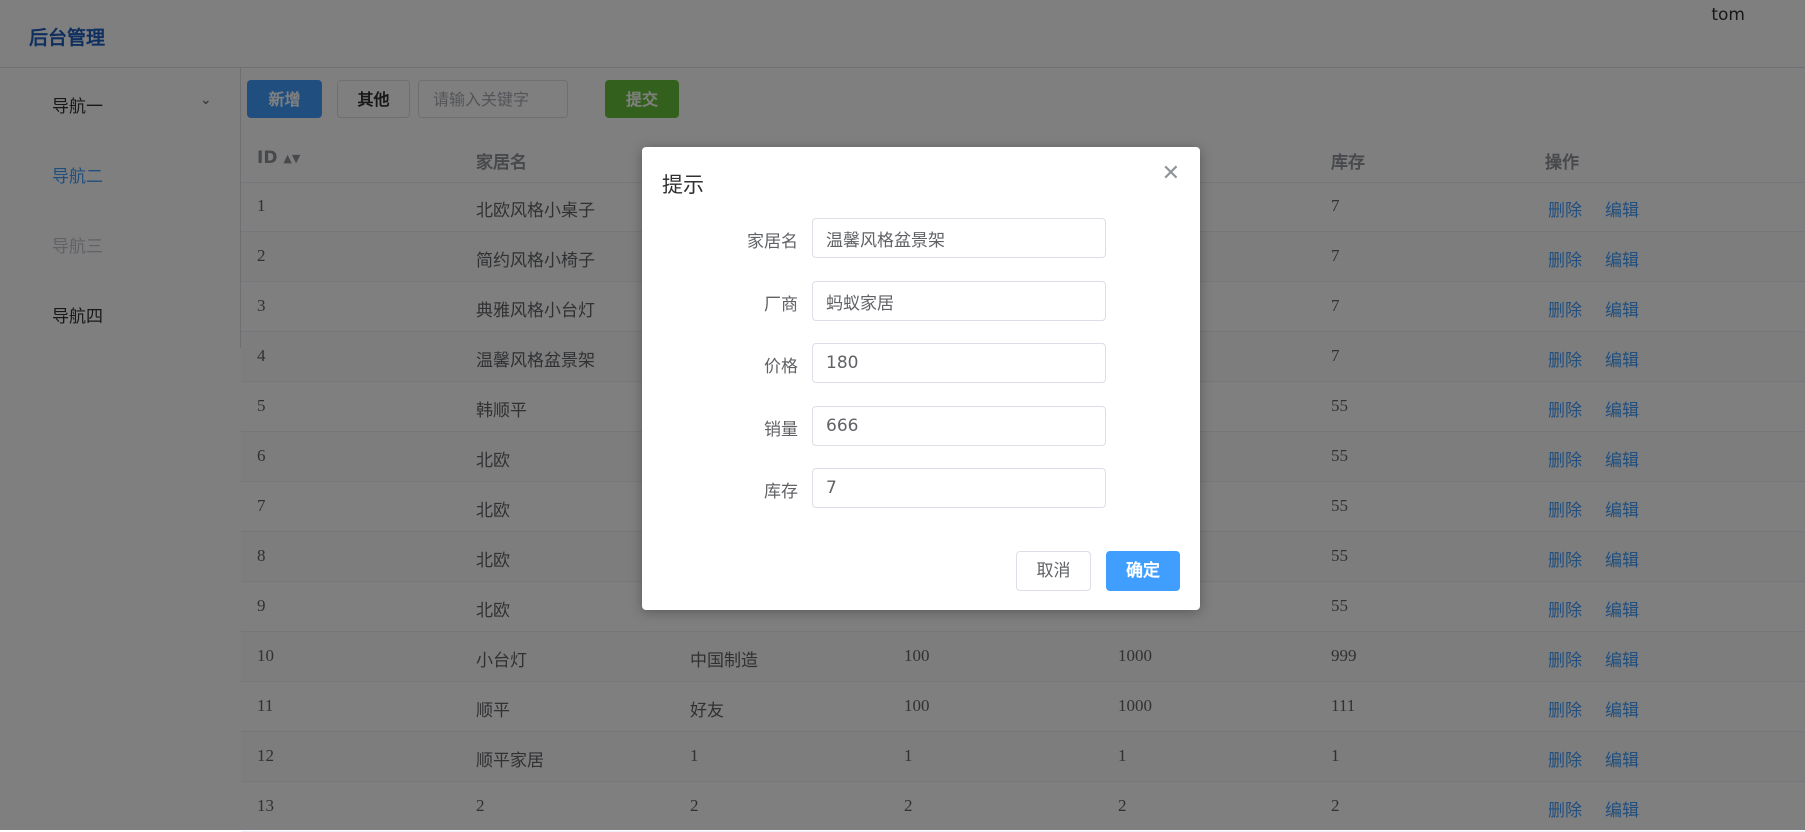 Image resolution: width=1805 pixels, height=832 pixels. What do you see at coordinates (959, 426) in the screenshot?
I see `sales-field` at bounding box center [959, 426].